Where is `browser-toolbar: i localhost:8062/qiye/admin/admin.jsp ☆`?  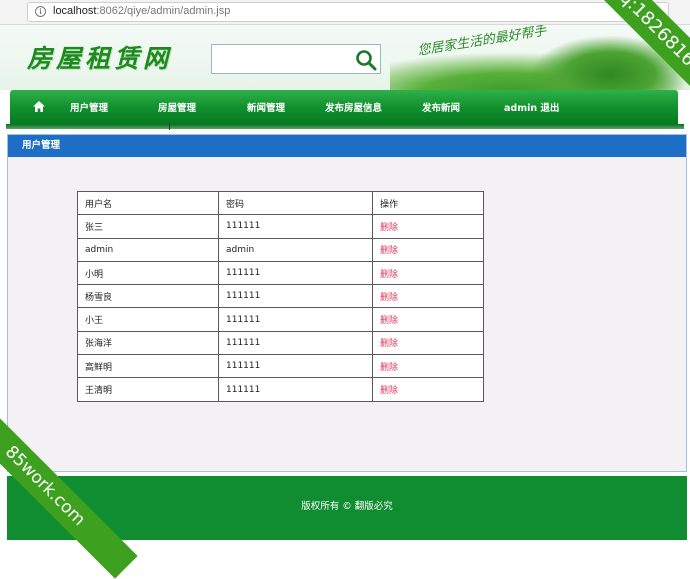 browser-toolbar: i localhost:8062/qiye/admin/admin.jsp ☆ is located at coordinates (345, 12).